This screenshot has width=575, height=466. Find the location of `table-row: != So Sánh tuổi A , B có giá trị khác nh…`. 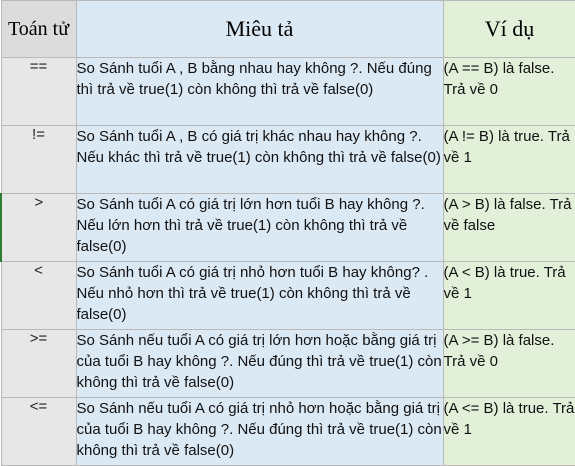

table-row: != So Sánh tuổi A , B có giá trị khác nh… is located at coordinates (287, 159).